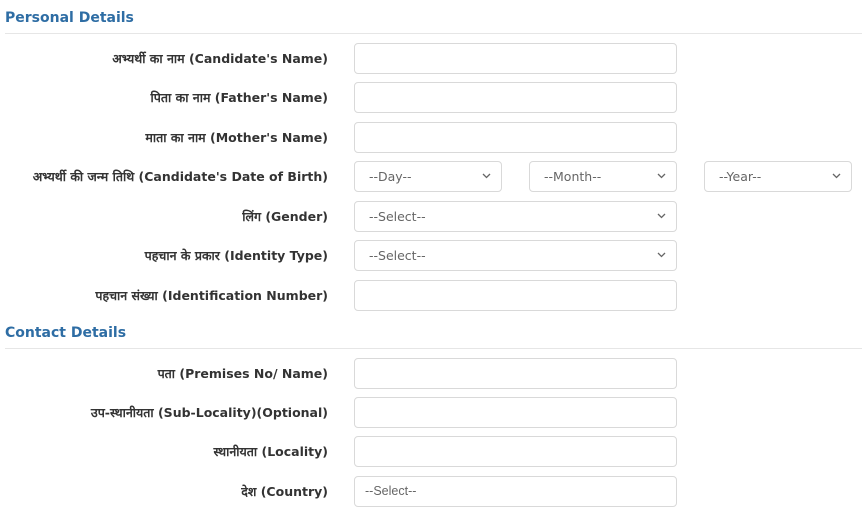 The width and height of the screenshot is (862, 508). I want to click on mother-name-row: माता का नाम (Mother's Name), so click(431, 138).